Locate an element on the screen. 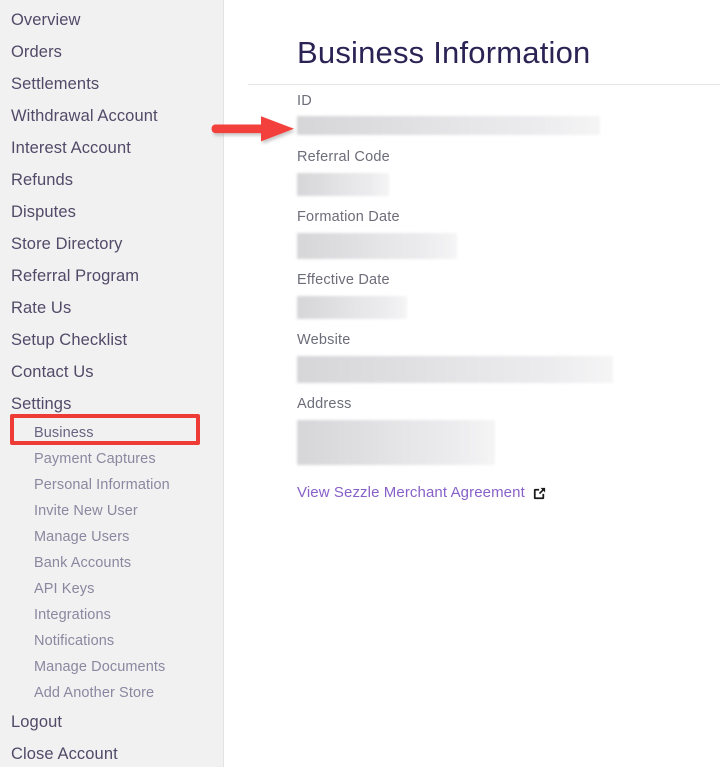  sidebar-subitem-label: Business is located at coordinates (64, 433).